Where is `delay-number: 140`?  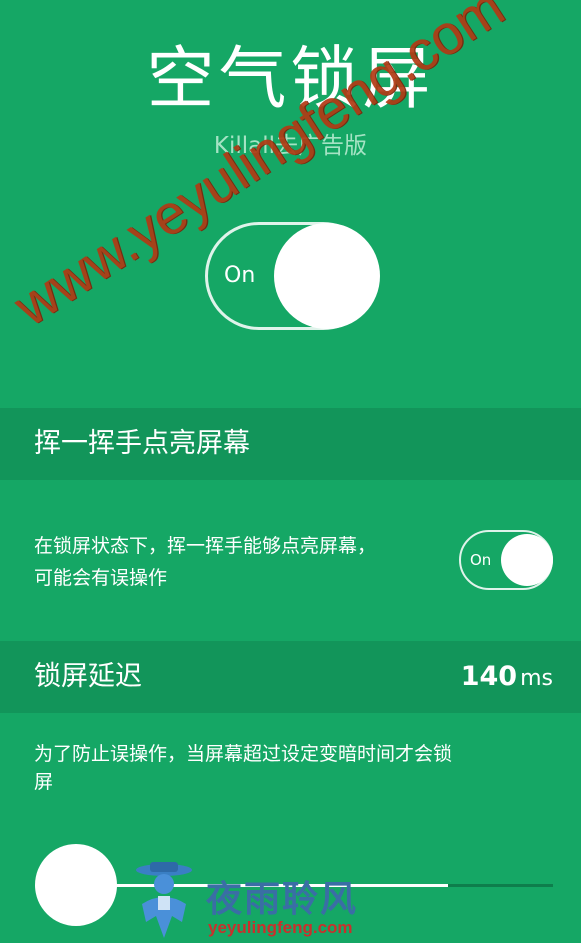
delay-number: 140 is located at coordinates (489, 676).